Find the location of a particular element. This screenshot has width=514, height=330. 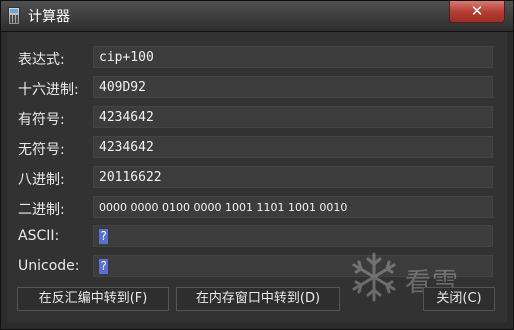

unicode-value: ? is located at coordinates (104, 266).